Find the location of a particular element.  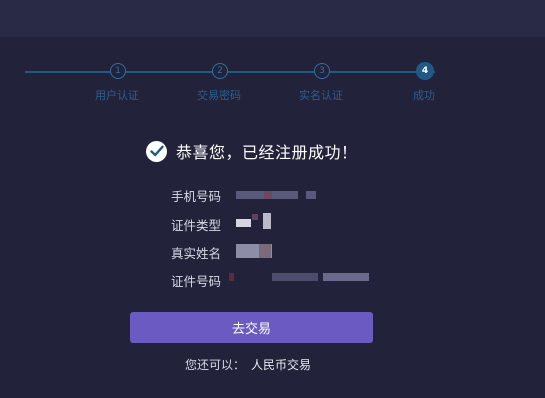

top-bar is located at coordinates (272, 18).